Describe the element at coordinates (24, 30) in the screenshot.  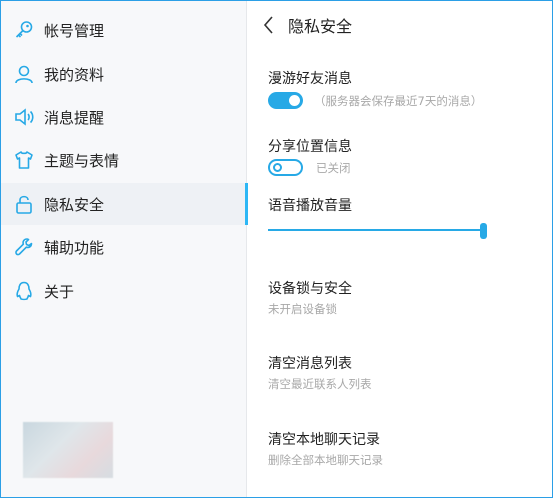
I see `key-icon` at that location.